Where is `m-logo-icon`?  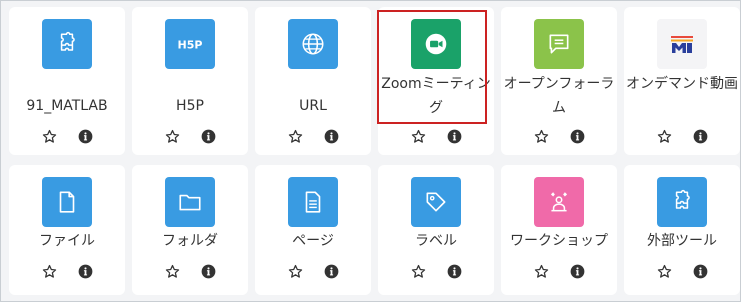 m-logo-icon is located at coordinates (682, 44).